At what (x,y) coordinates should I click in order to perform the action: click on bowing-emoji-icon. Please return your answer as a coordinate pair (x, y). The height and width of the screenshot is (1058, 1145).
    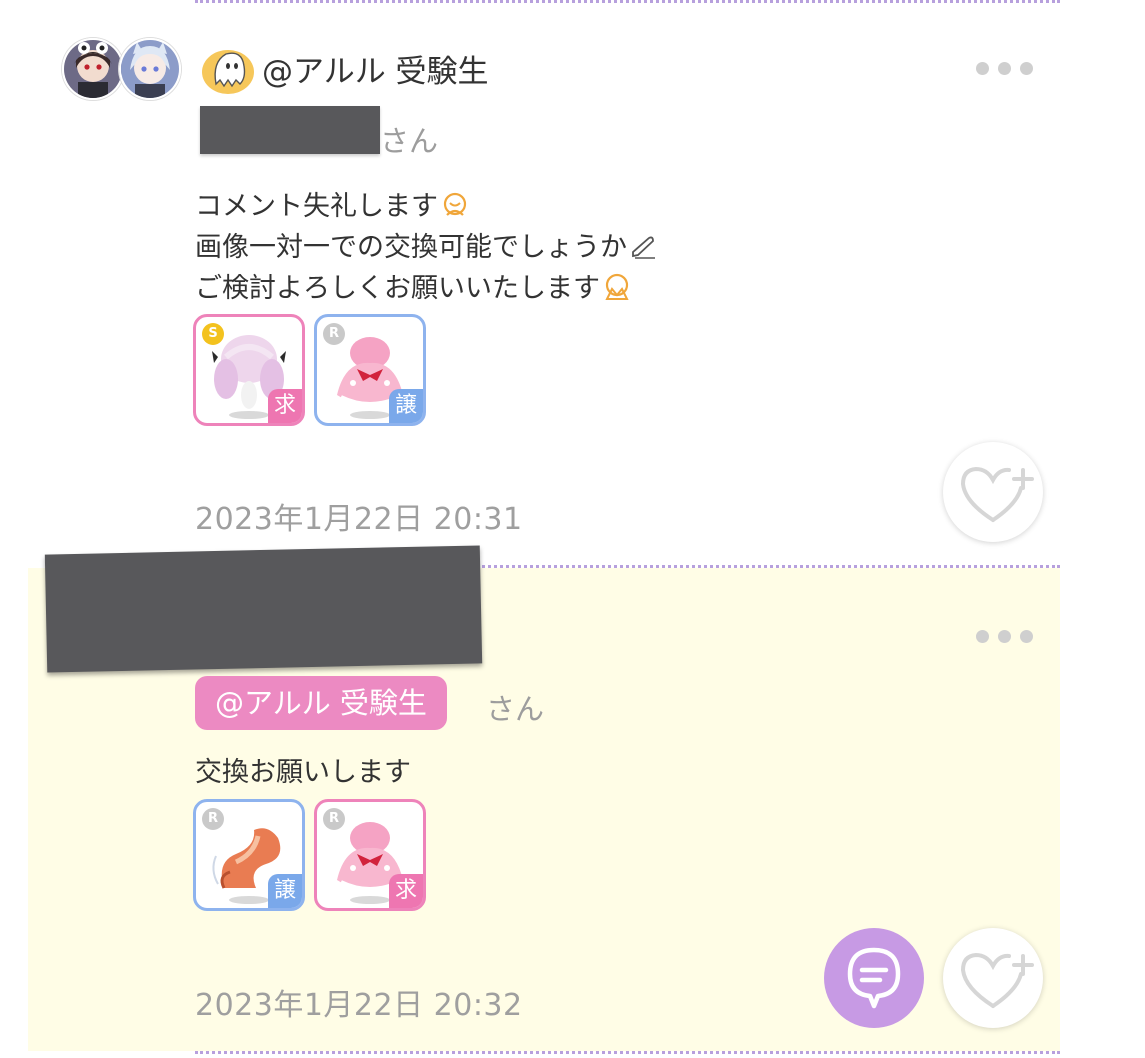
    Looking at the image, I should click on (455, 204).